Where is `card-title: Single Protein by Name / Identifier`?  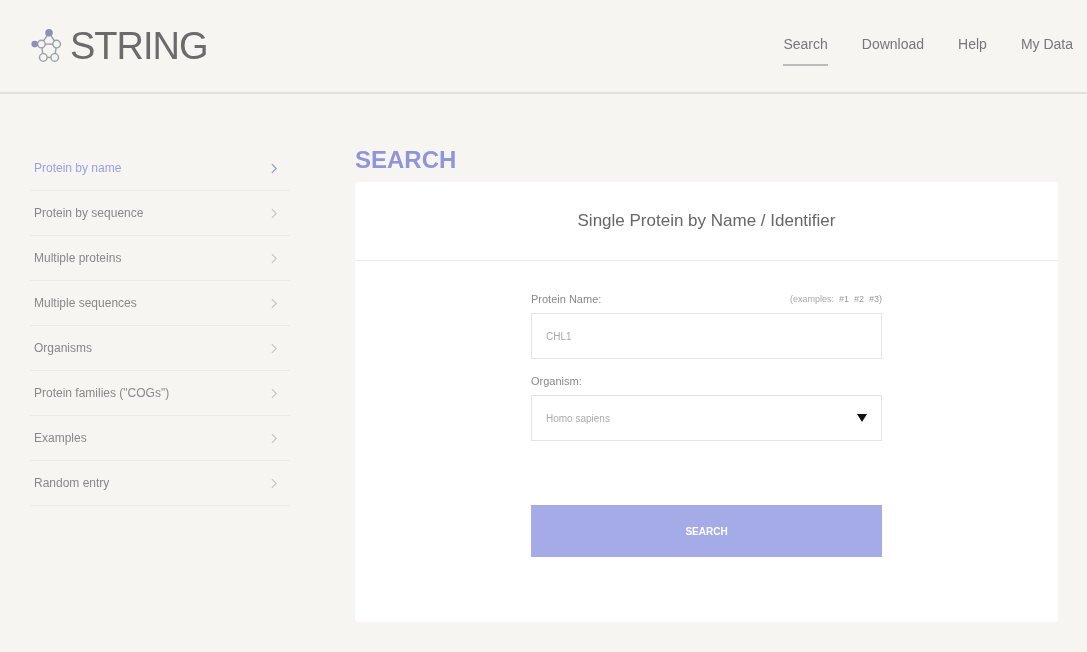 card-title: Single Protein by Name / Identifier is located at coordinates (706, 221).